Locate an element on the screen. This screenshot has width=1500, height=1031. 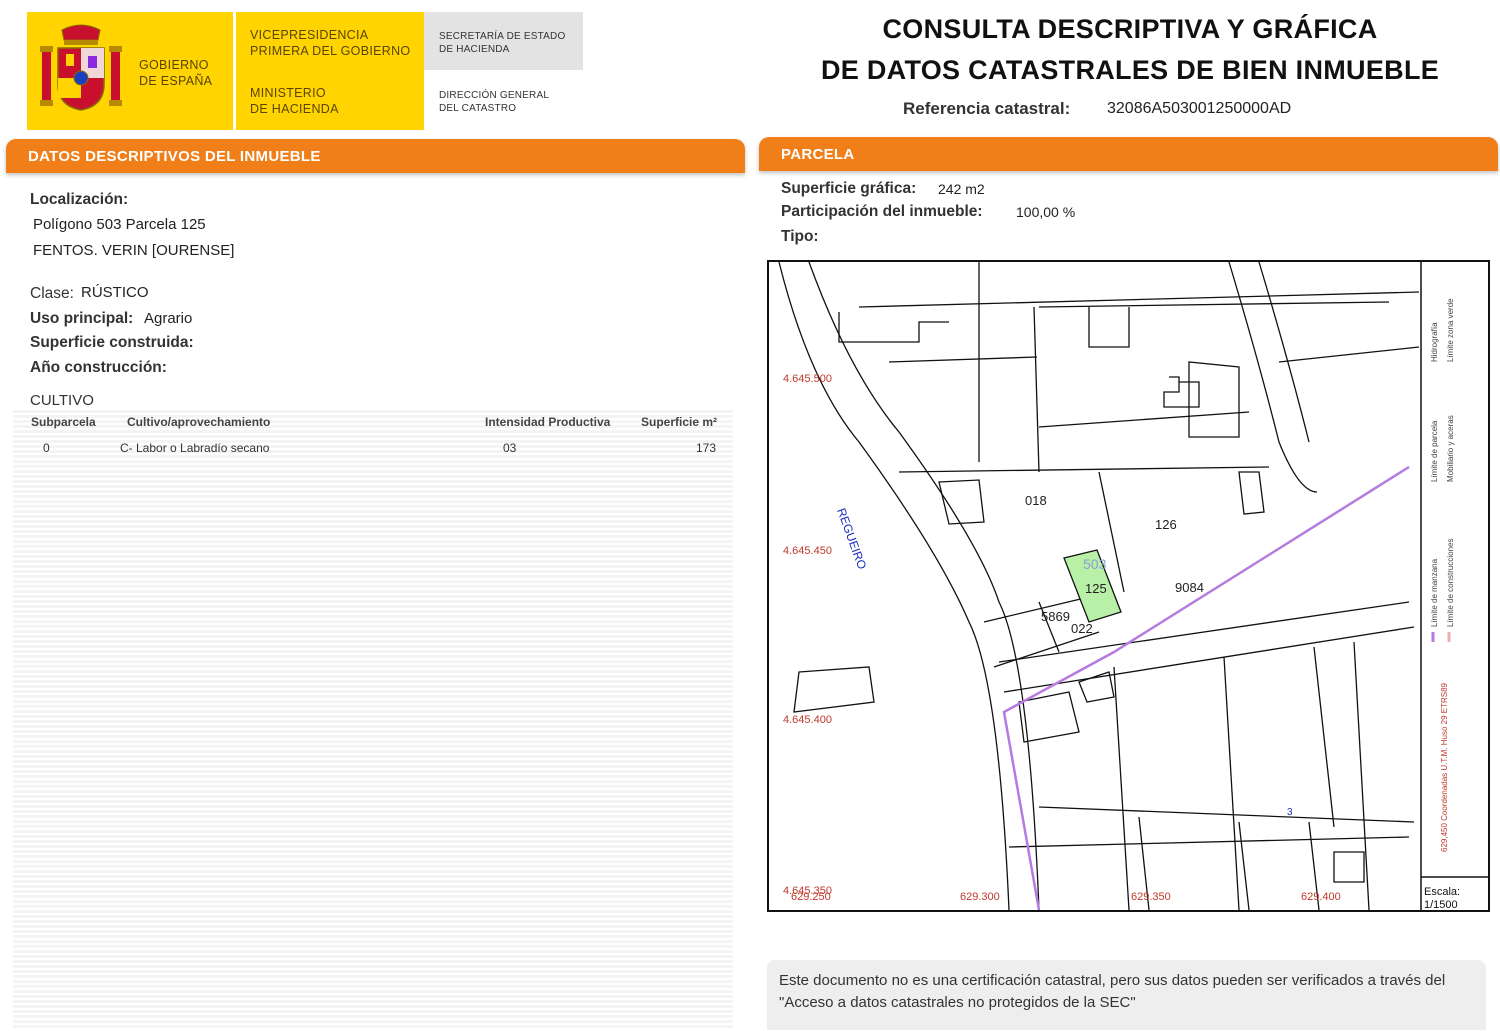
participacion-label: Participación del inmueble: is located at coordinates (882, 211).